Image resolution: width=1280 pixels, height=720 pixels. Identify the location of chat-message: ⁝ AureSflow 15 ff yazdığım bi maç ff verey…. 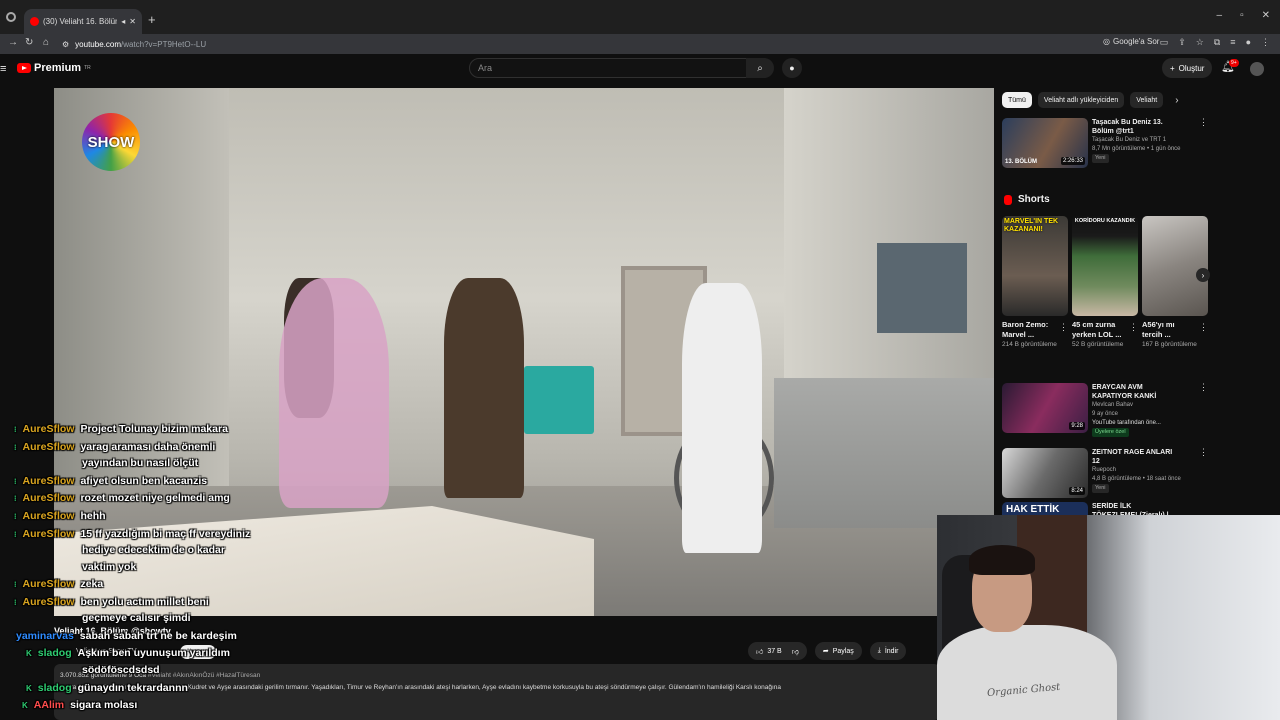
(132, 534).